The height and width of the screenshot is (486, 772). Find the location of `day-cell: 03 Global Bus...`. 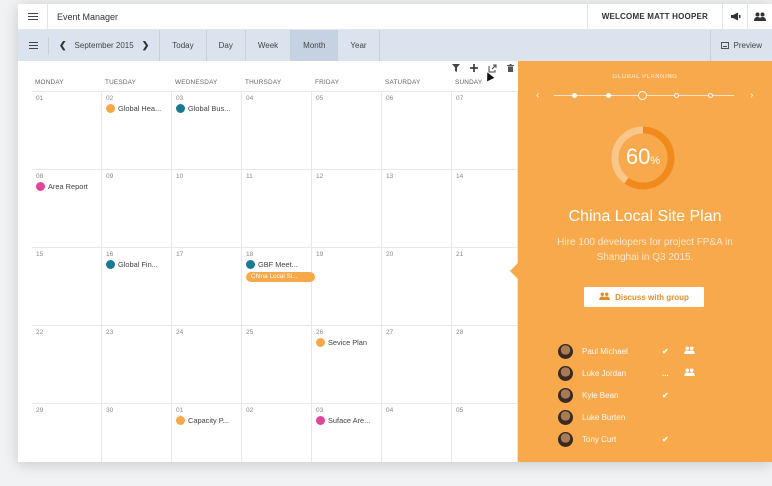

day-cell: 03 Global Bus... is located at coordinates (207, 130).